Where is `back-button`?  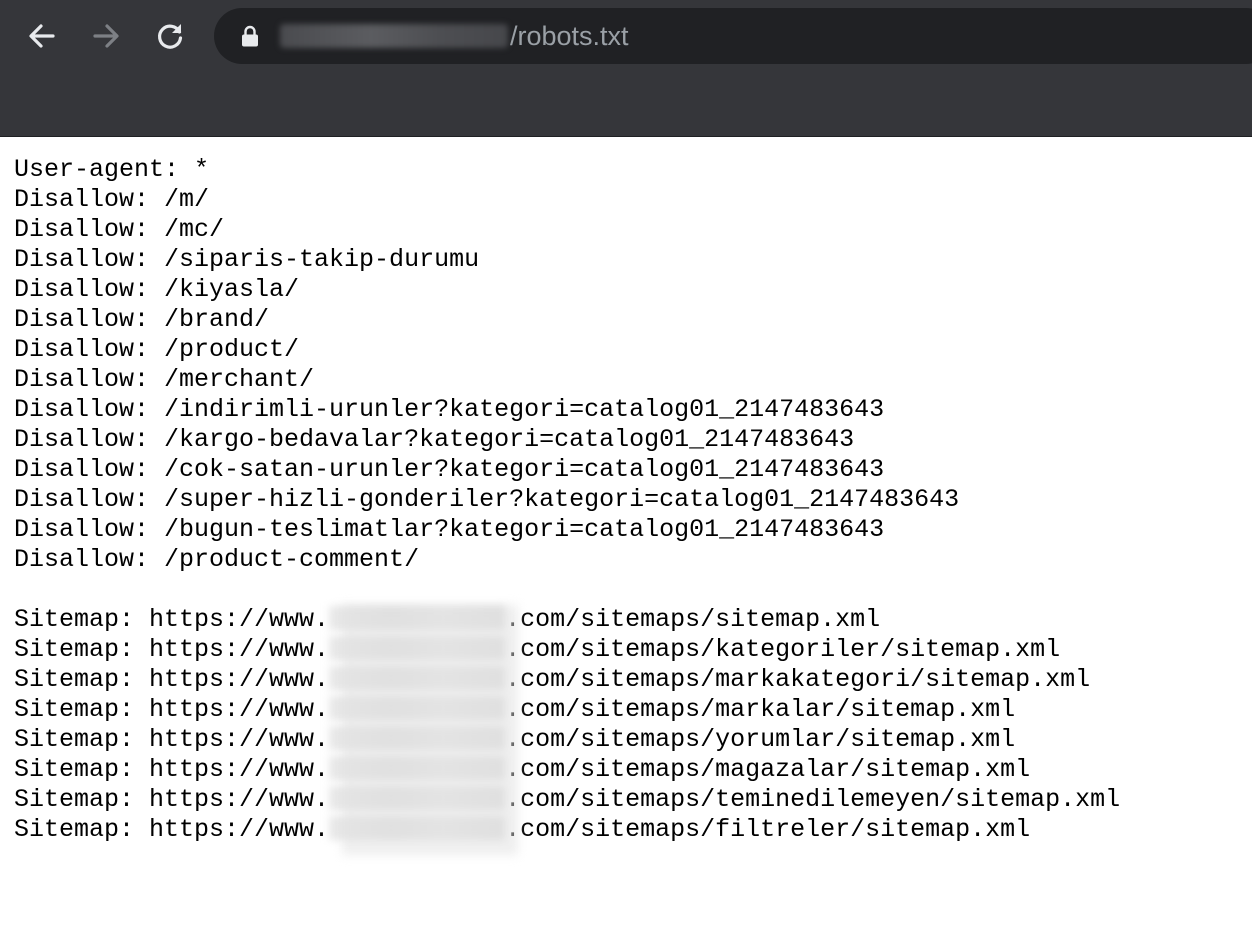
back-button is located at coordinates (42, 36).